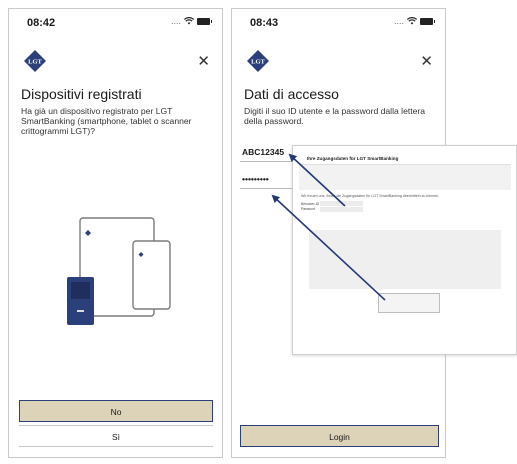 This screenshot has width=517, height=464. Describe the element at coordinates (41, 23) in the screenshot. I see `status-time: 08:42` at that location.